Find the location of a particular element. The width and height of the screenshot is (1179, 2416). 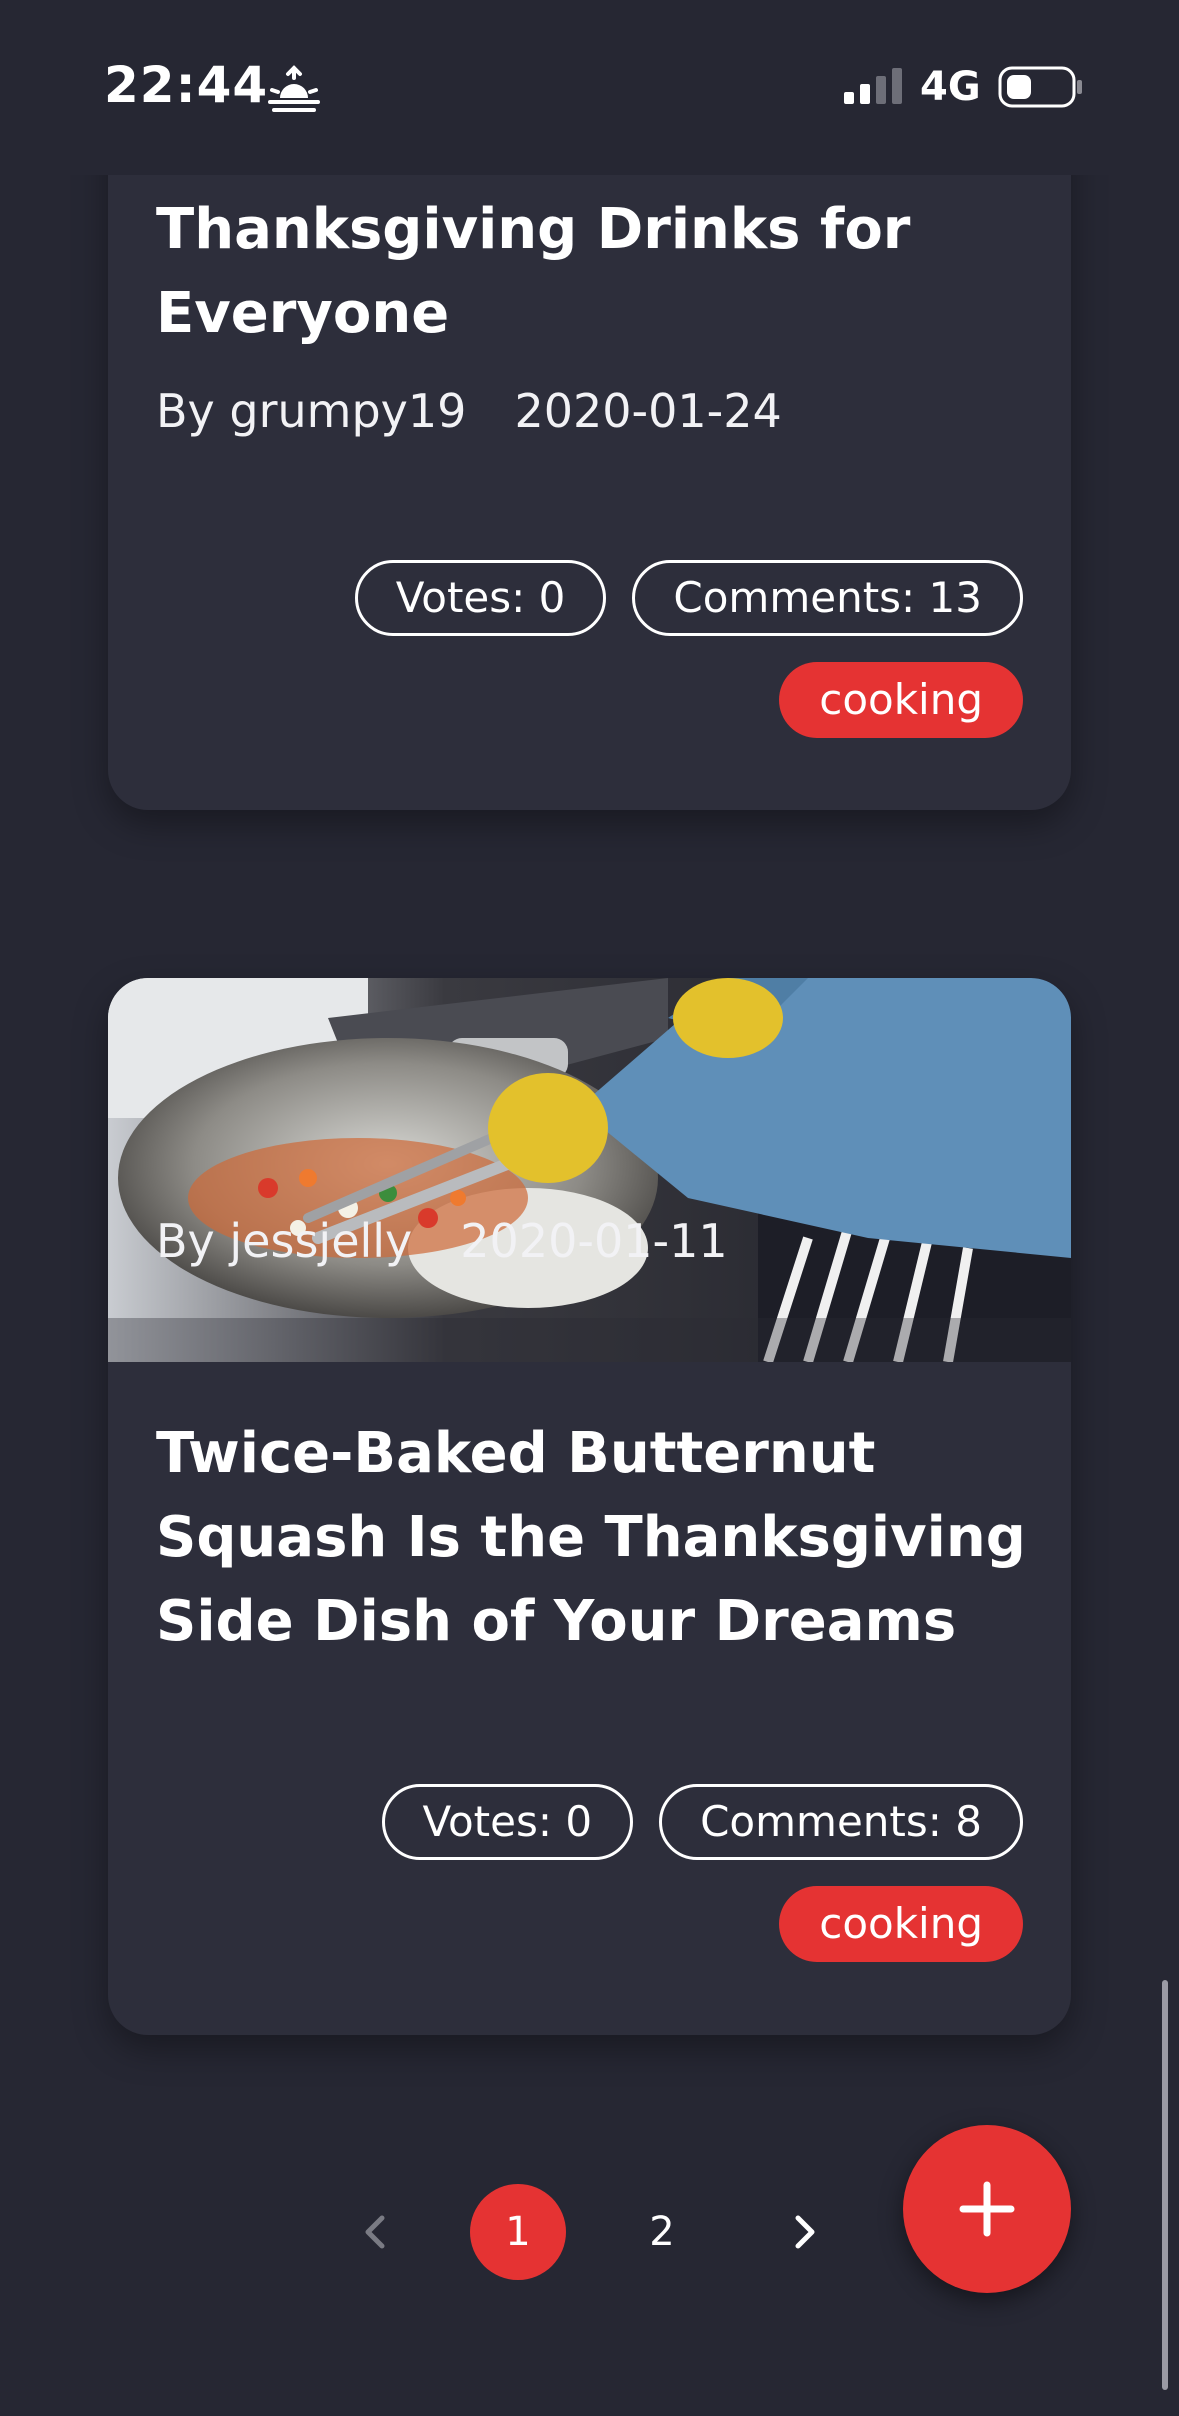

post-date: 2020-01-11 is located at coordinates (594, 1241).